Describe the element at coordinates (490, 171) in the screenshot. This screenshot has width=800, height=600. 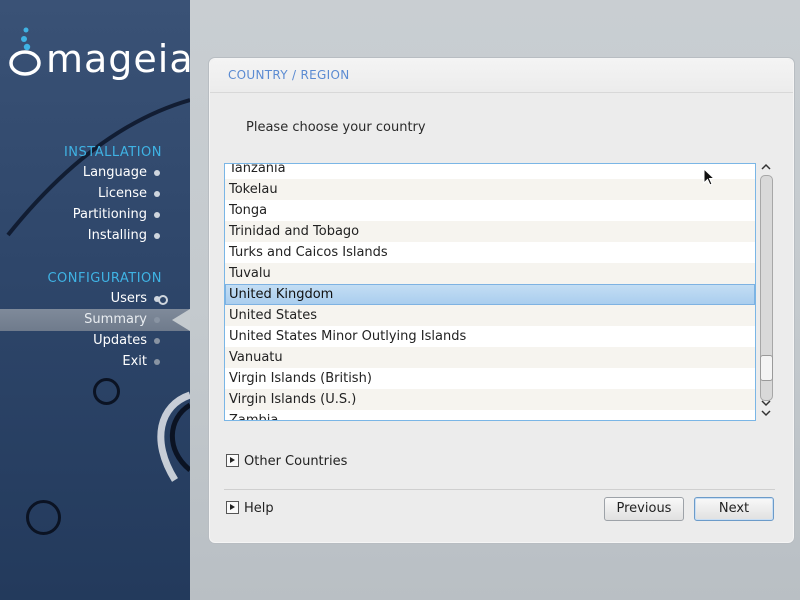
I see `country-row: Tanzania` at that location.